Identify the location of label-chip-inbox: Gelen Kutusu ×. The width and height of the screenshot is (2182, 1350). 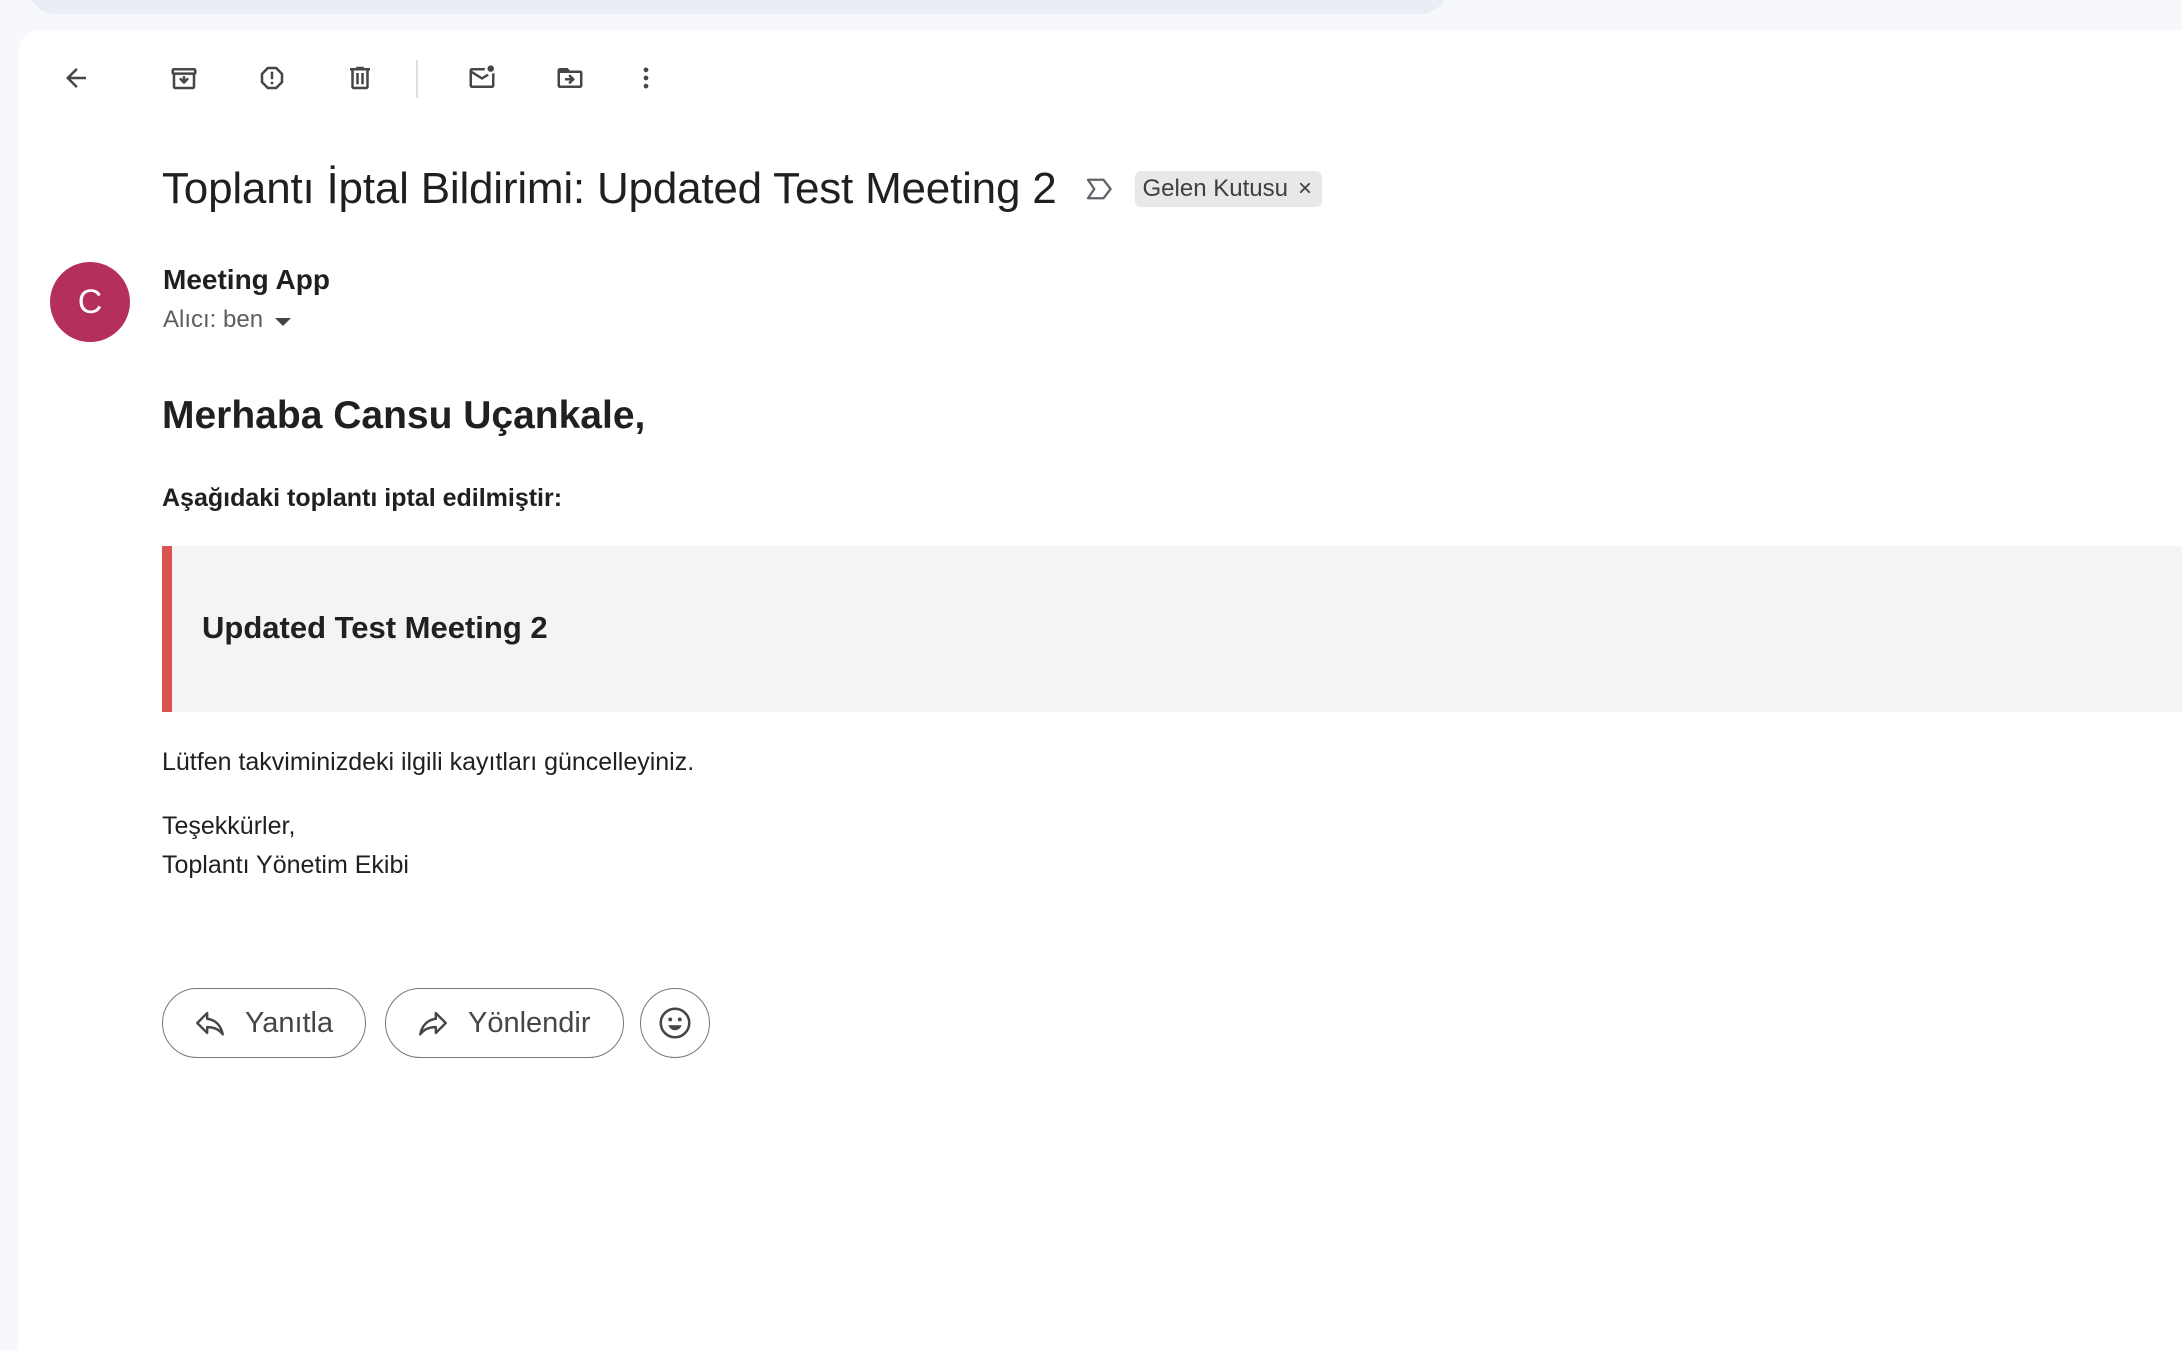
(1228, 189).